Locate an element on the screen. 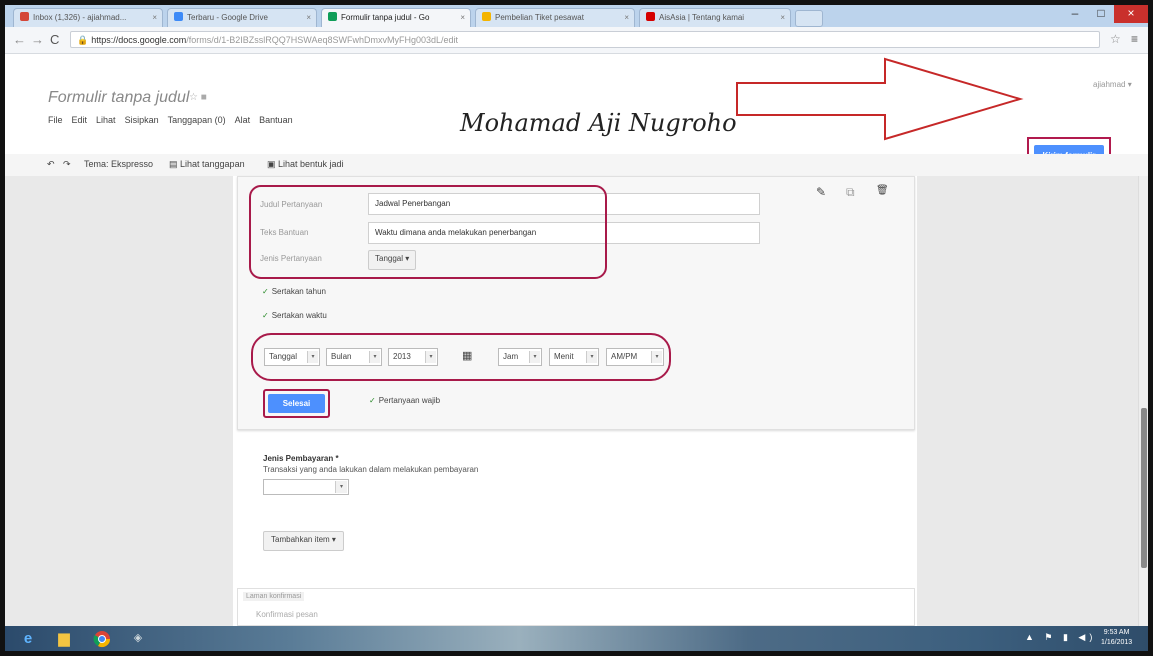 This screenshot has height=656, width=1153. done-button: Selesai is located at coordinates (296, 403).